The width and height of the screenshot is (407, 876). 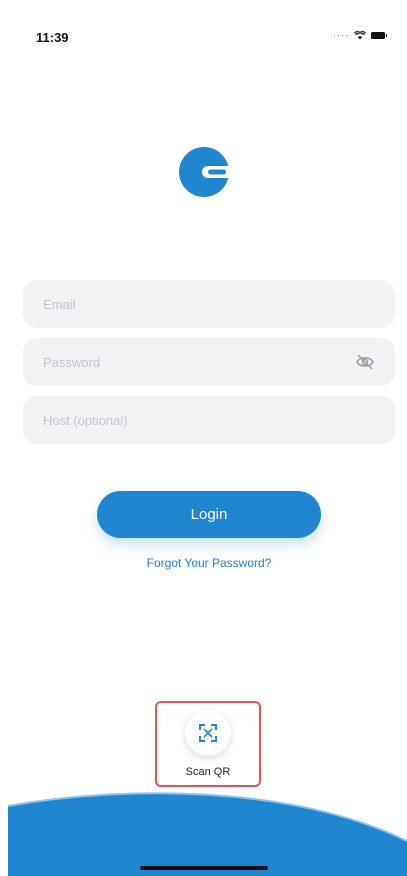 I want to click on forgot-password-link: Forgot Your Password?, so click(x=203, y=563).